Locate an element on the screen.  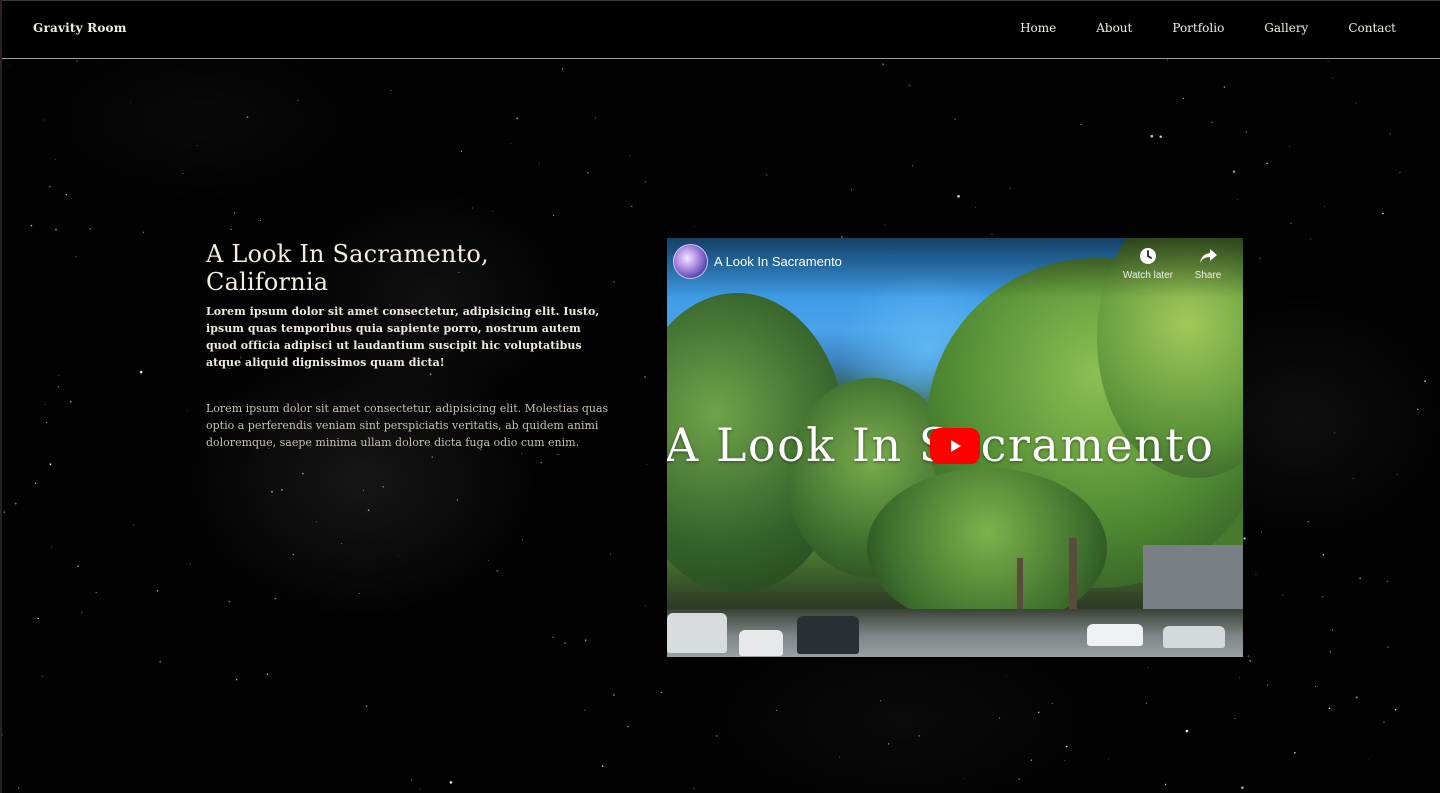
nav-link-about: About is located at coordinates (1114, 28).